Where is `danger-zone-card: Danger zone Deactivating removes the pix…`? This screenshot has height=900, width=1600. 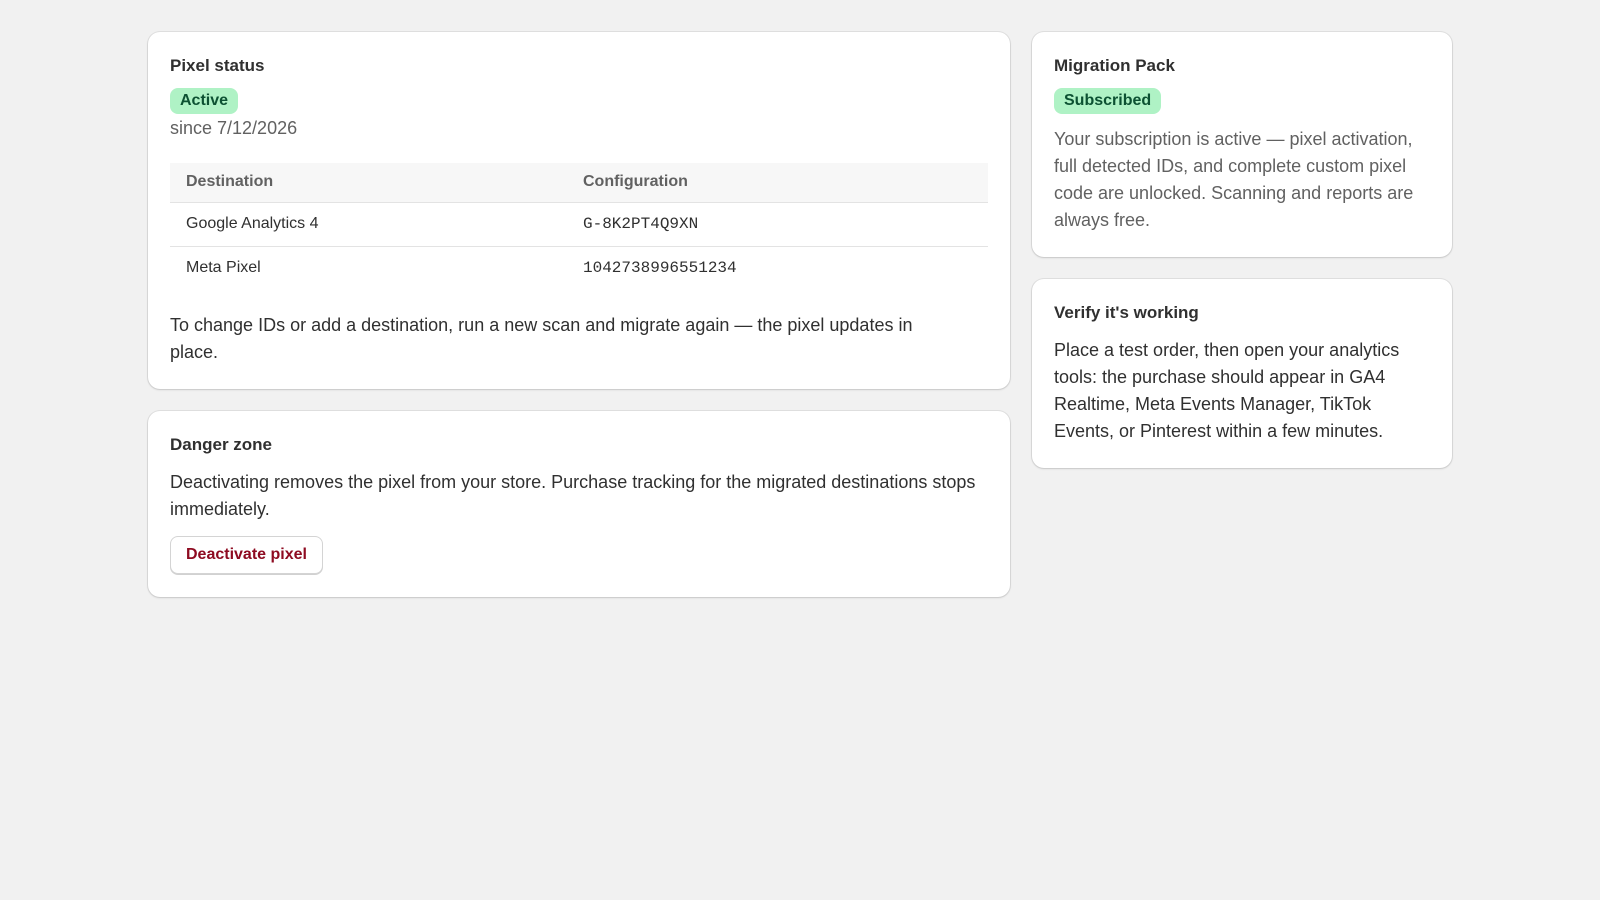
danger-zone-card: Danger zone Deactivating removes the pix… is located at coordinates (579, 504).